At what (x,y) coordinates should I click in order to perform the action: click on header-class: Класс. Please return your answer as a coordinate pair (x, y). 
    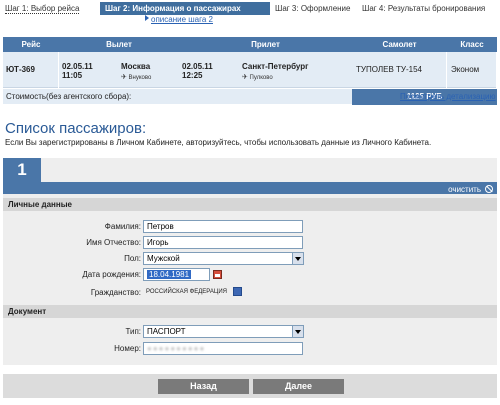
    Looking at the image, I should click on (472, 44).